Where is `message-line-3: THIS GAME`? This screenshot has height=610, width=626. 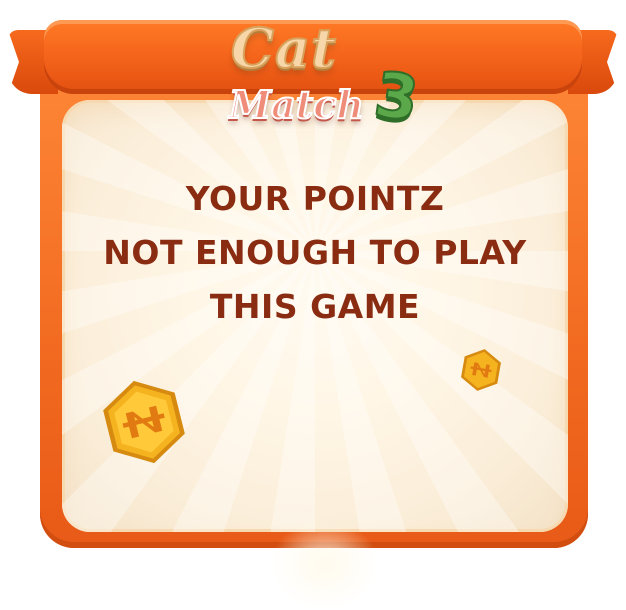
message-line-3: THIS GAME is located at coordinates (315, 306).